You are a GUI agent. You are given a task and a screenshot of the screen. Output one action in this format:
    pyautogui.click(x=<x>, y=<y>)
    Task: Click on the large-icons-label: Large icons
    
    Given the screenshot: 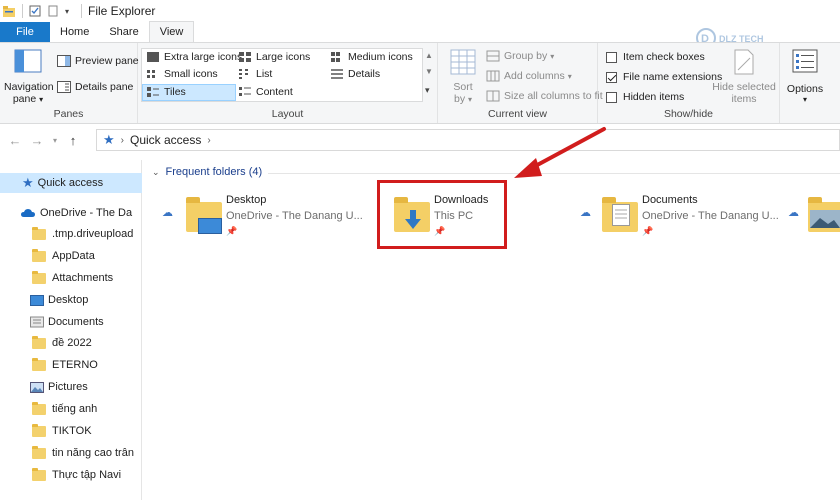 What is the action you would take?
    pyautogui.click(x=283, y=57)
    